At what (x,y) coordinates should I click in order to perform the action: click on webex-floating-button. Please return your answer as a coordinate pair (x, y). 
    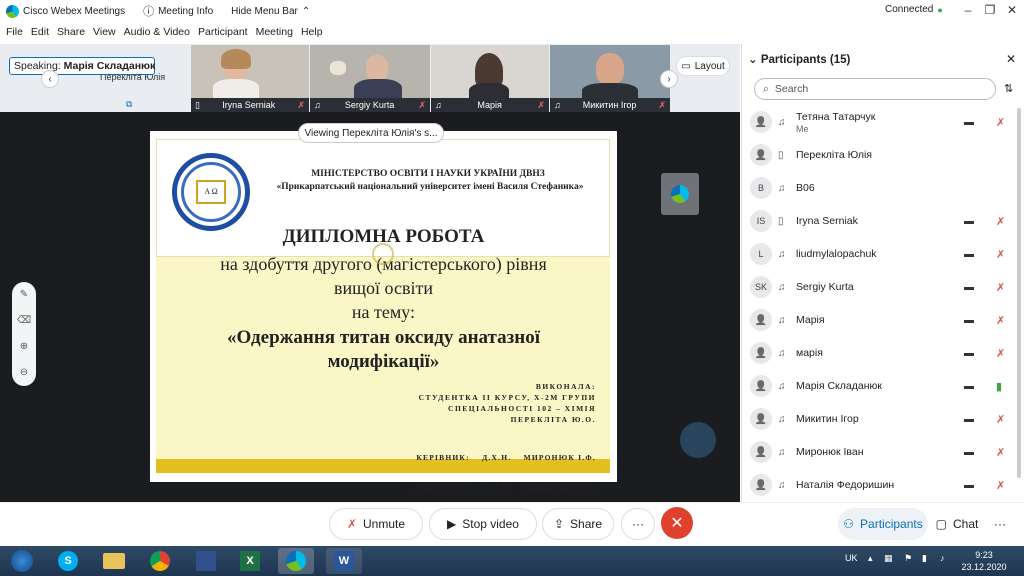
    Looking at the image, I should click on (680, 194).